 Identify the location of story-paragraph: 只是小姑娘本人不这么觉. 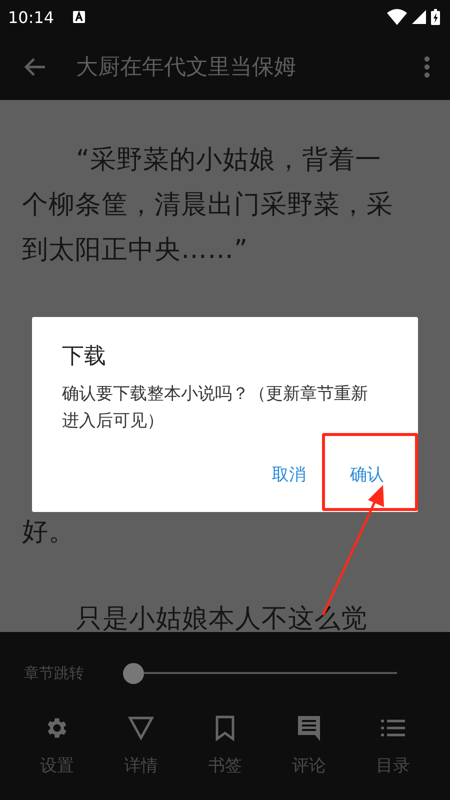
(221, 619).